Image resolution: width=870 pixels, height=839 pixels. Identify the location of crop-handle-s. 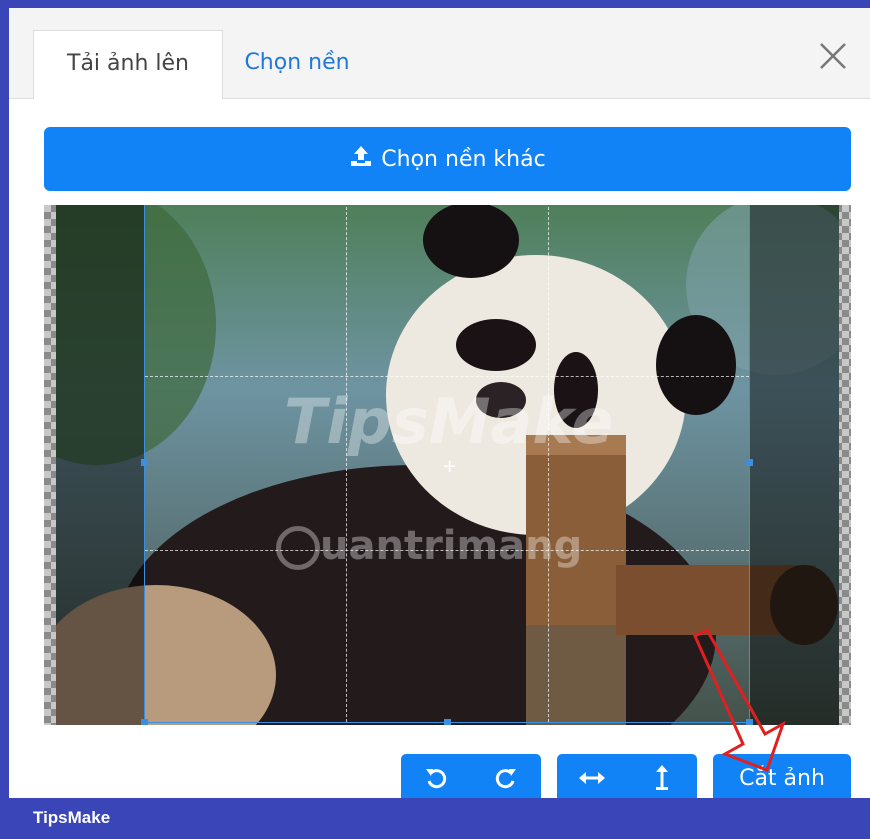
(447, 722).